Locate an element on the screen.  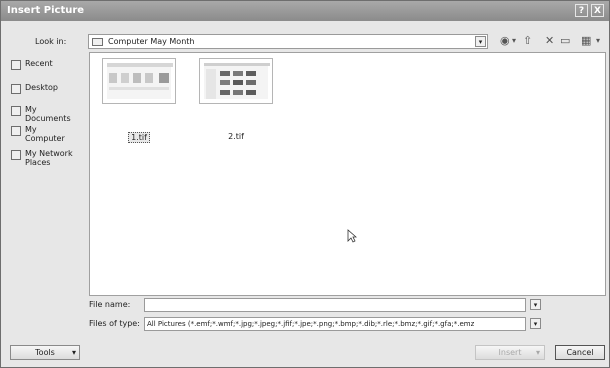
desktop-icon is located at coordinates (16, 89).